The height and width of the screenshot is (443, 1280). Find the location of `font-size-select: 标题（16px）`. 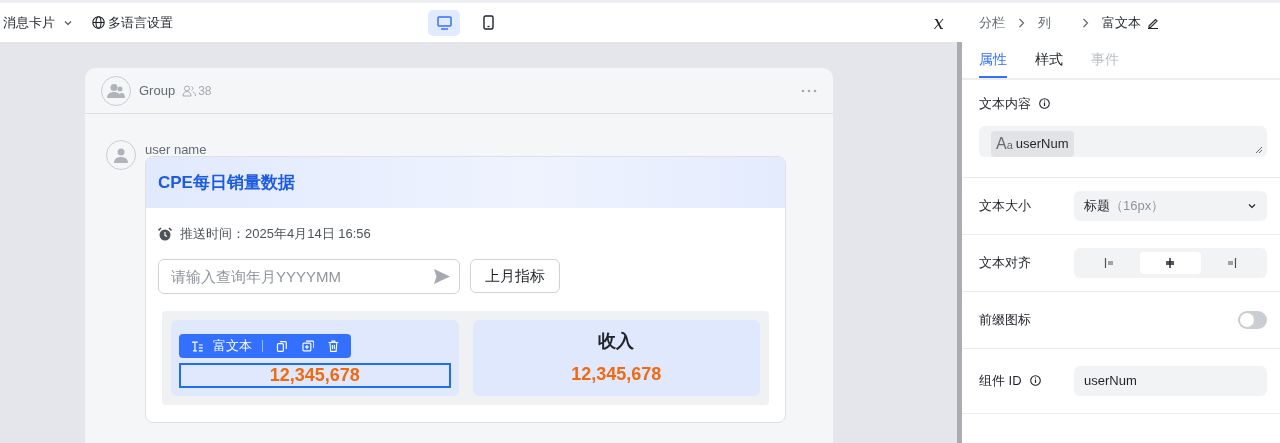

font-size-select: 标题（16px） is located at coordinates (1170, 205).